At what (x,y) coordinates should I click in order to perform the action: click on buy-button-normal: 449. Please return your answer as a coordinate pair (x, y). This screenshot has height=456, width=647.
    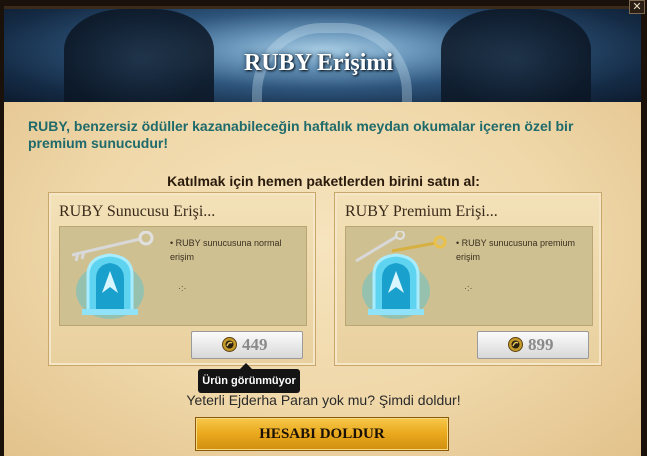
    Looking at the image, I should click on (247, 345).